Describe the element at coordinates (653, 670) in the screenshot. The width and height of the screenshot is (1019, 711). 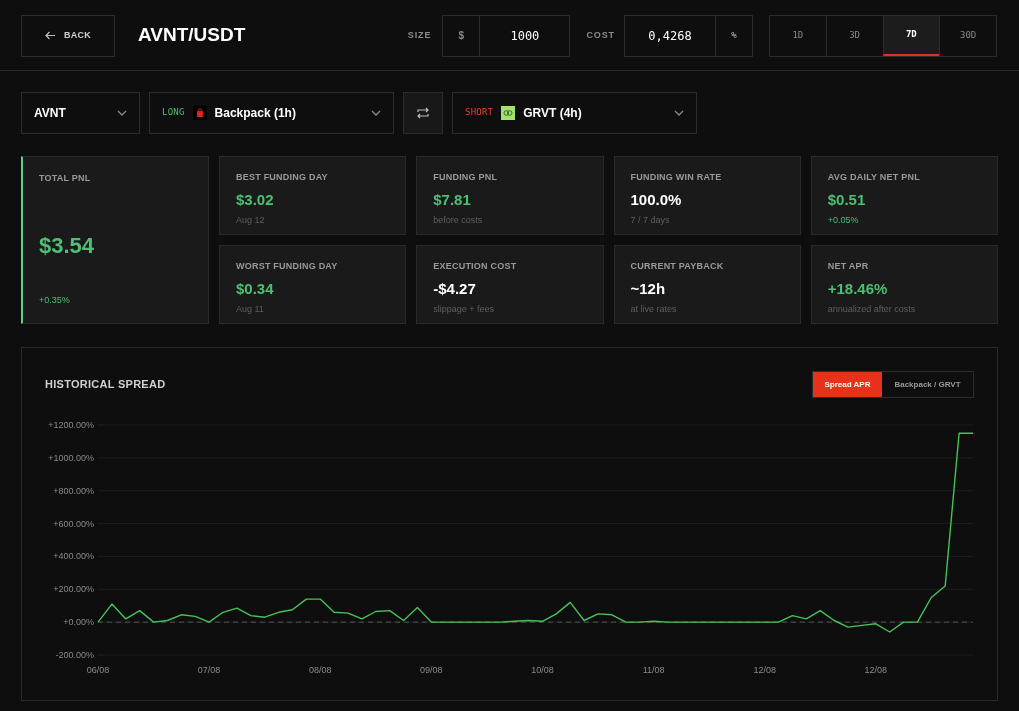
I see `x-axis-label: 11/08` at that location.